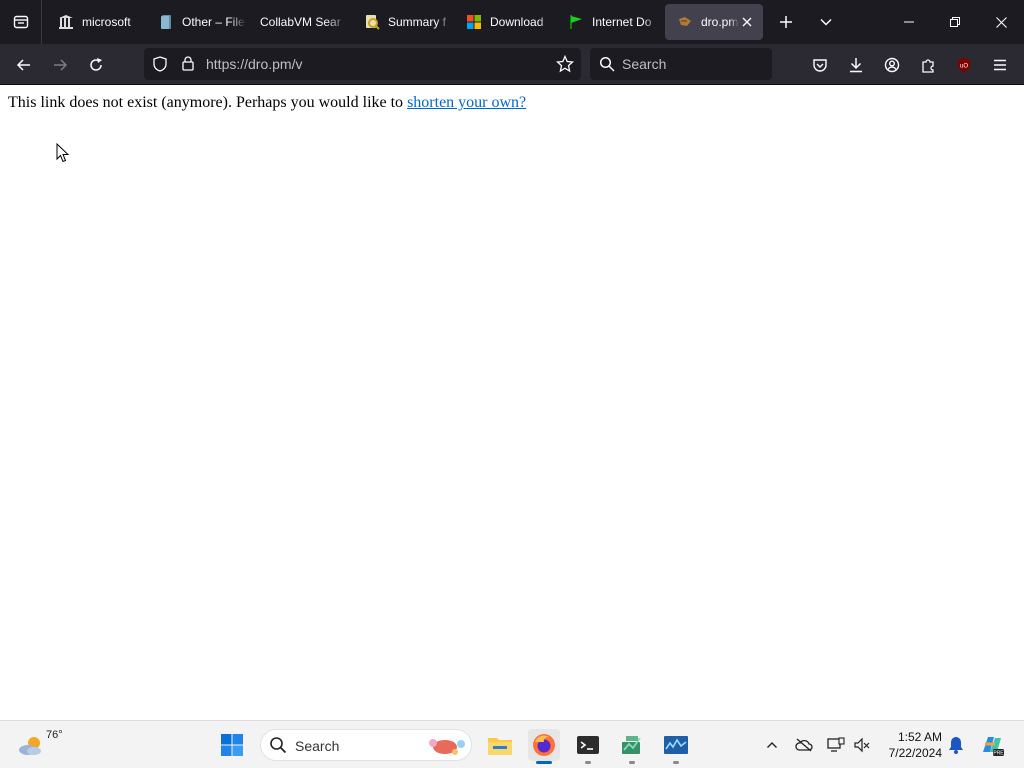 The height and width of the screenshot is (768, 1024). I want to click on waveform-icon, so click(676, 745).